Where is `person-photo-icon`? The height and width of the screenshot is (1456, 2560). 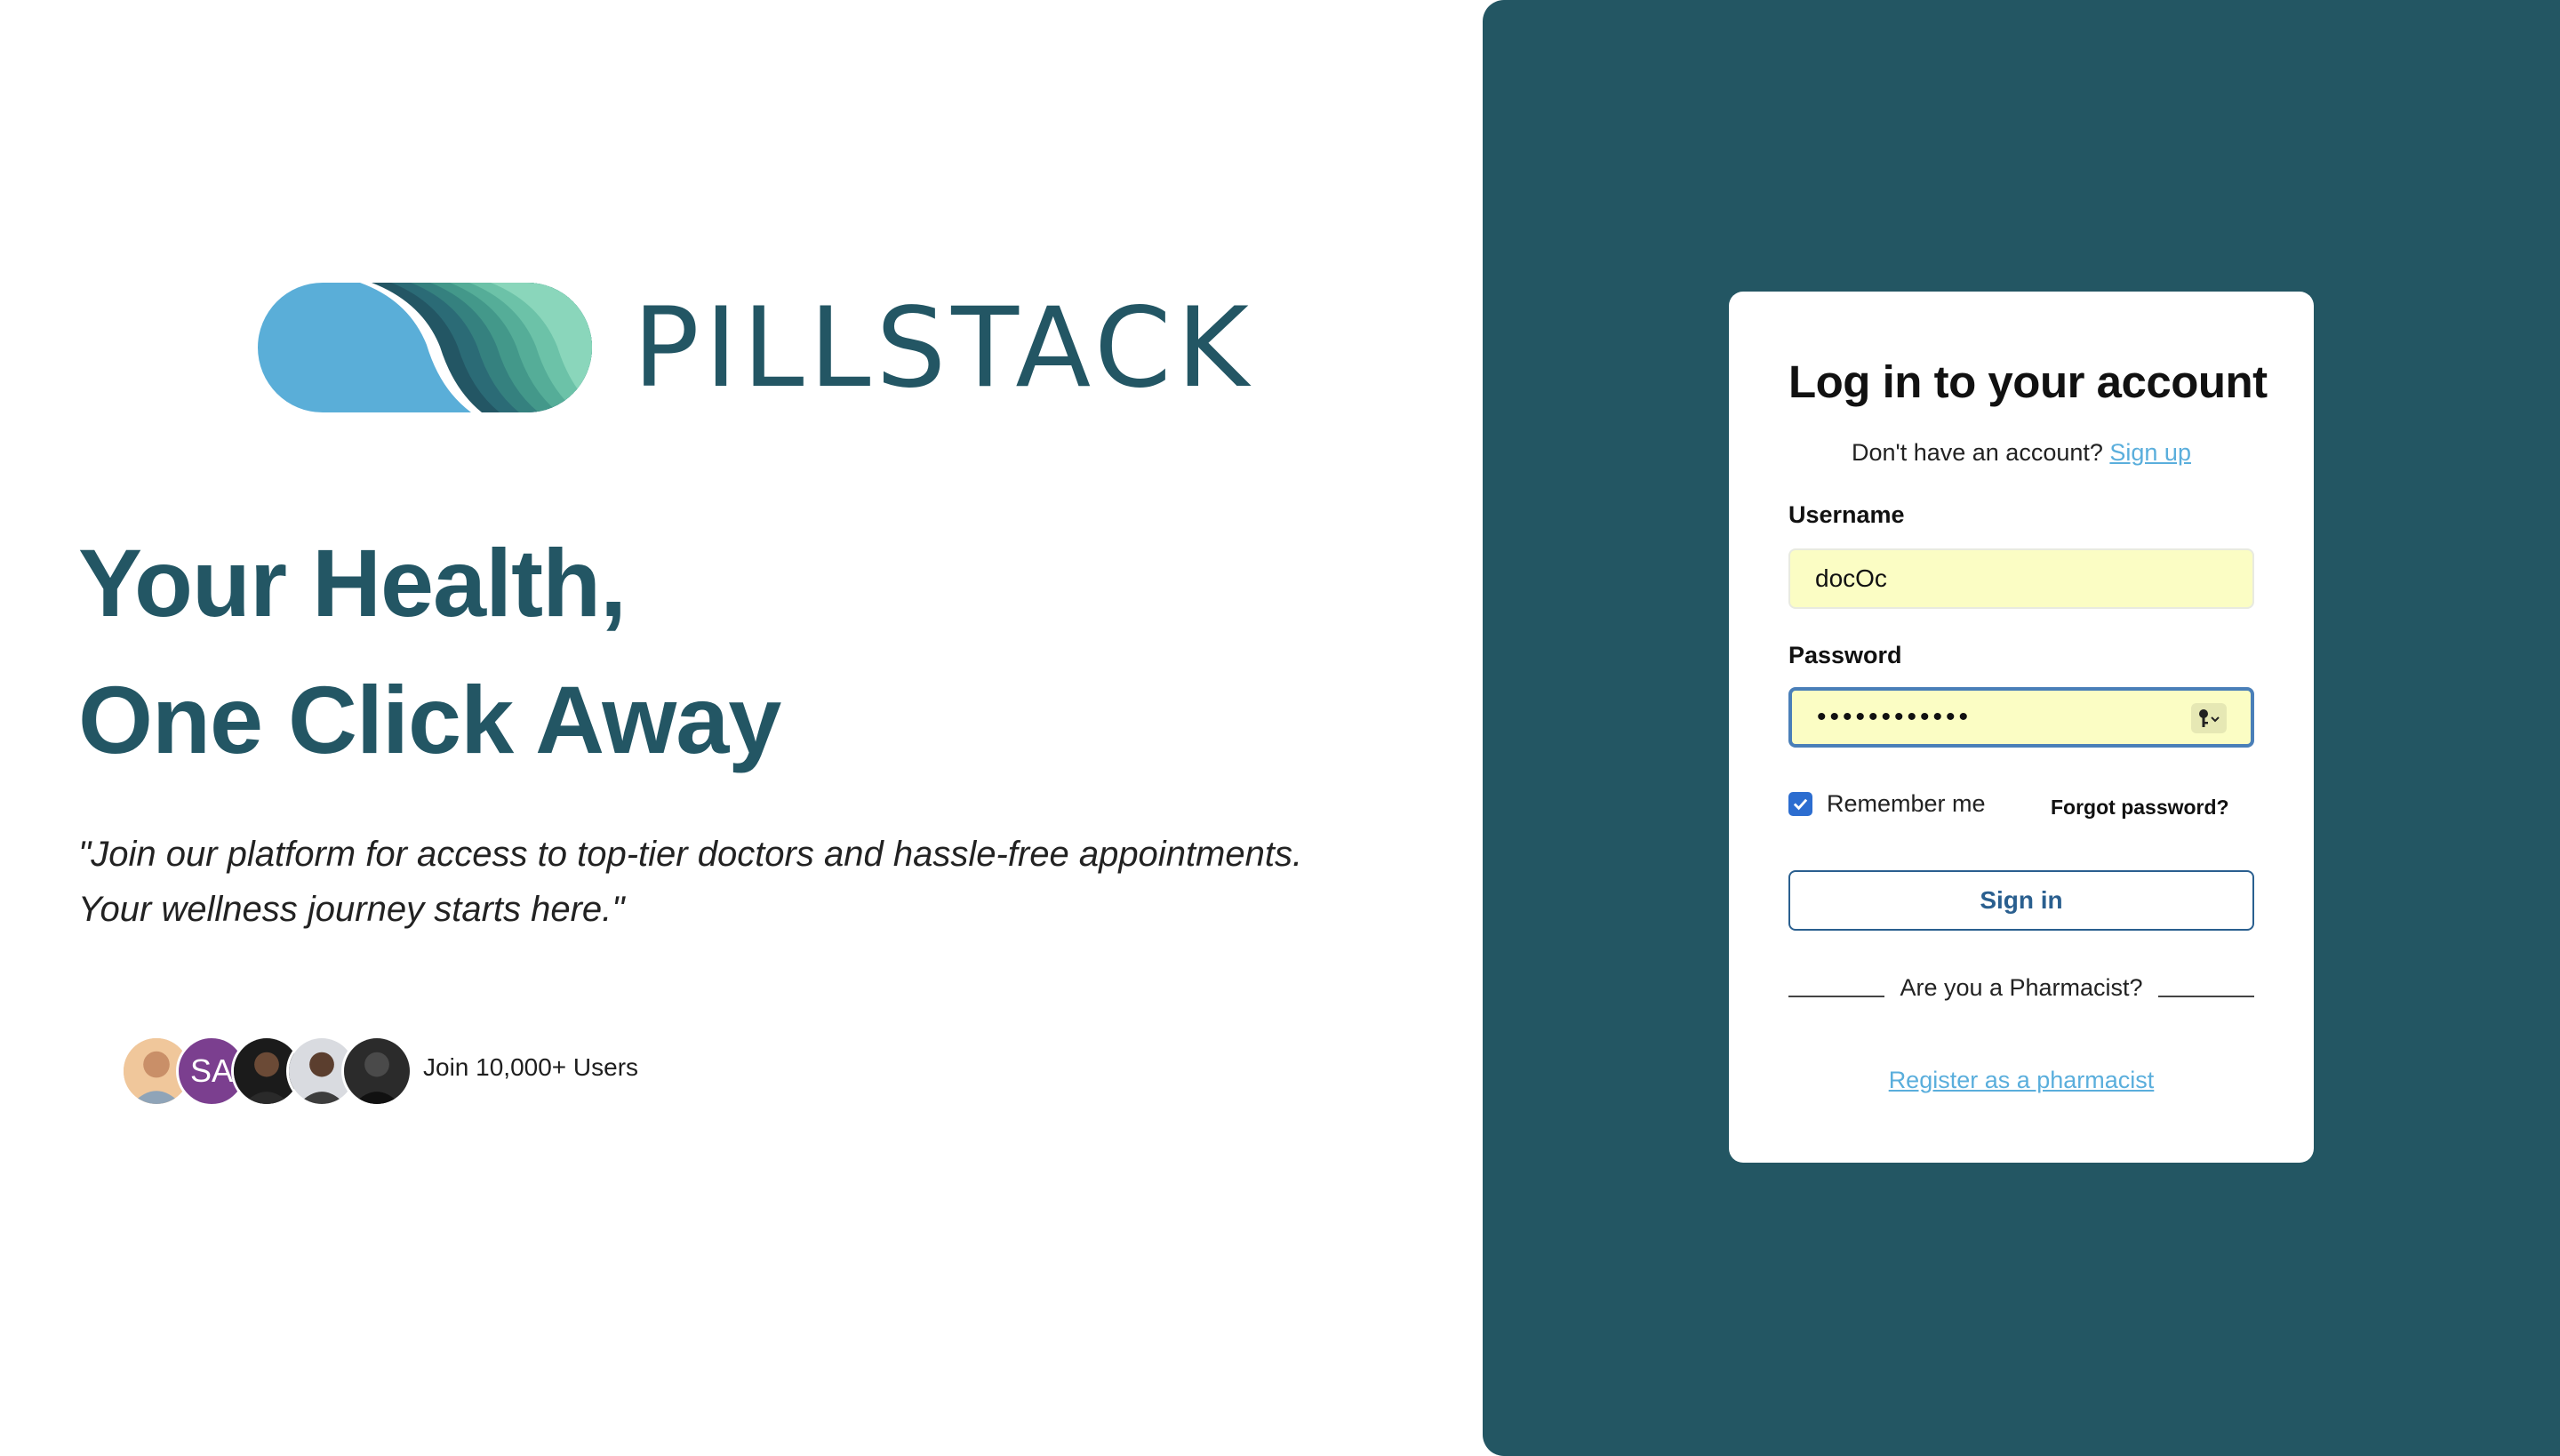 person-photo-icon is located at coordinates (377, 1071).